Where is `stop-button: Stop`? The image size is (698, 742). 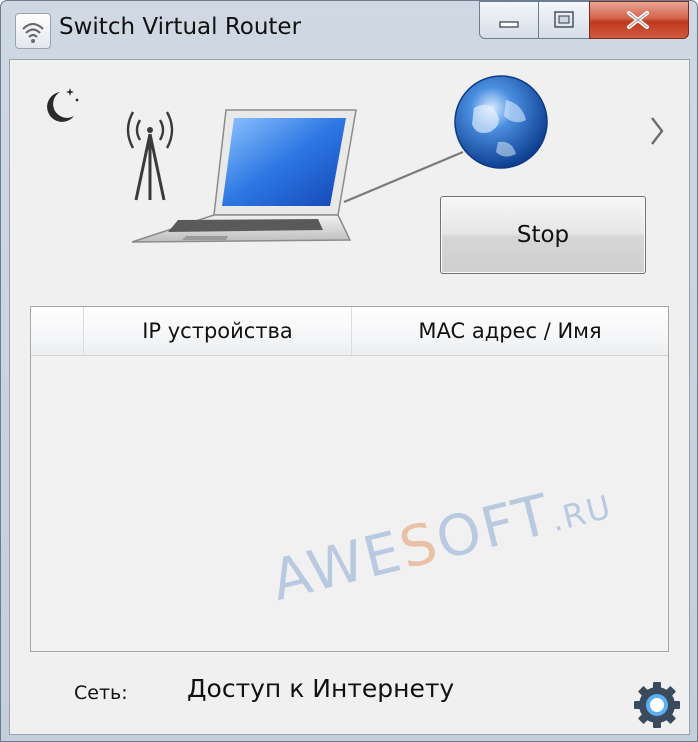 stop-button: Stop is located at coordinates (543, 235).